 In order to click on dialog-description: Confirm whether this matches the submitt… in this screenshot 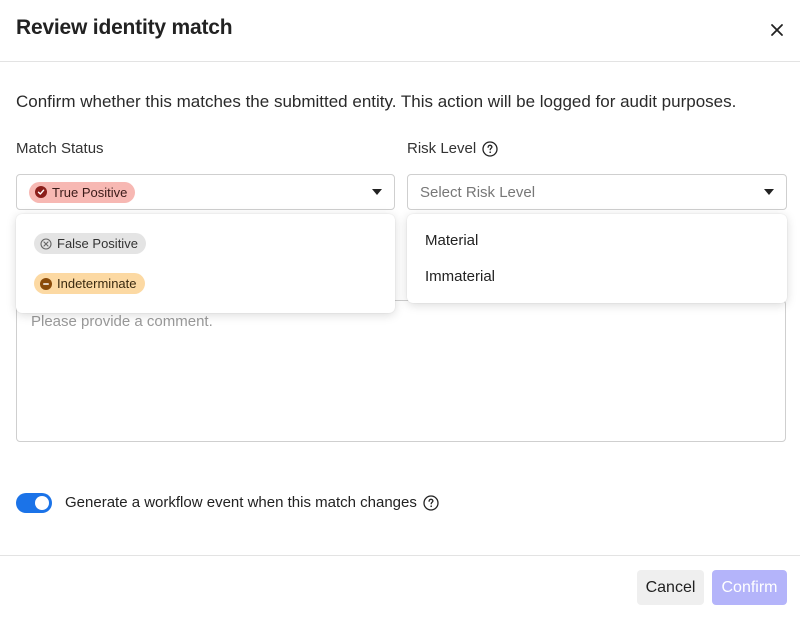, I will do `click(376, 101)`.